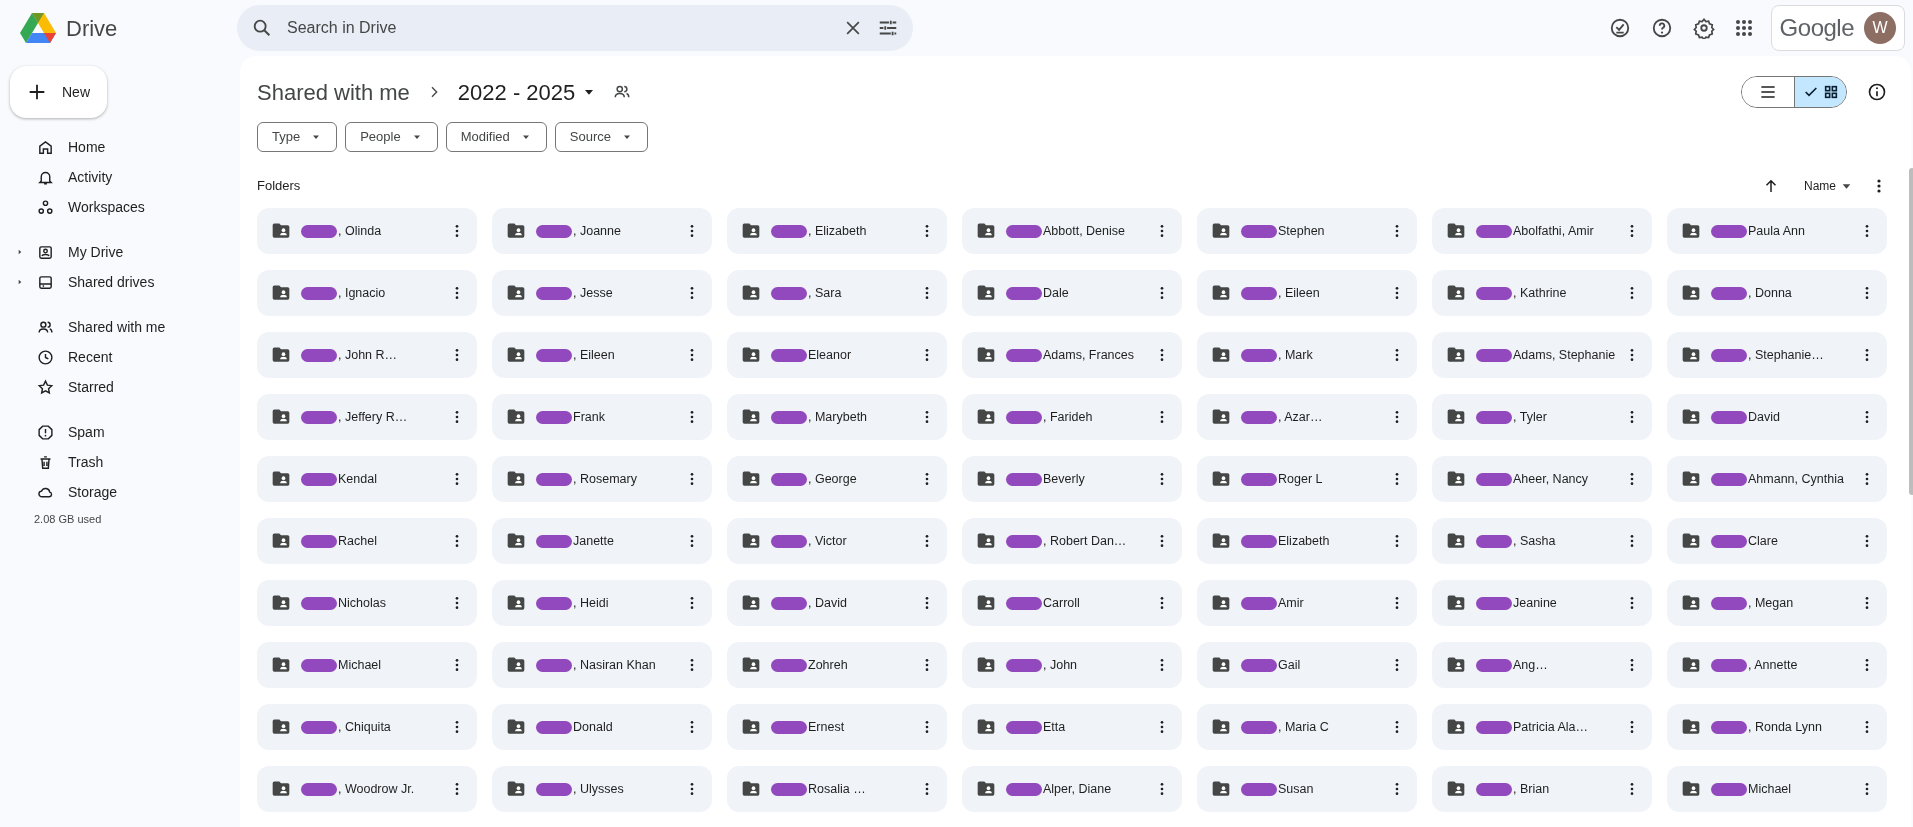 The width and height of the screenshot is (1913, 827). Describe the element at coordinates (1703, 28) in the screenshot. I see `settings-icon` at that location.